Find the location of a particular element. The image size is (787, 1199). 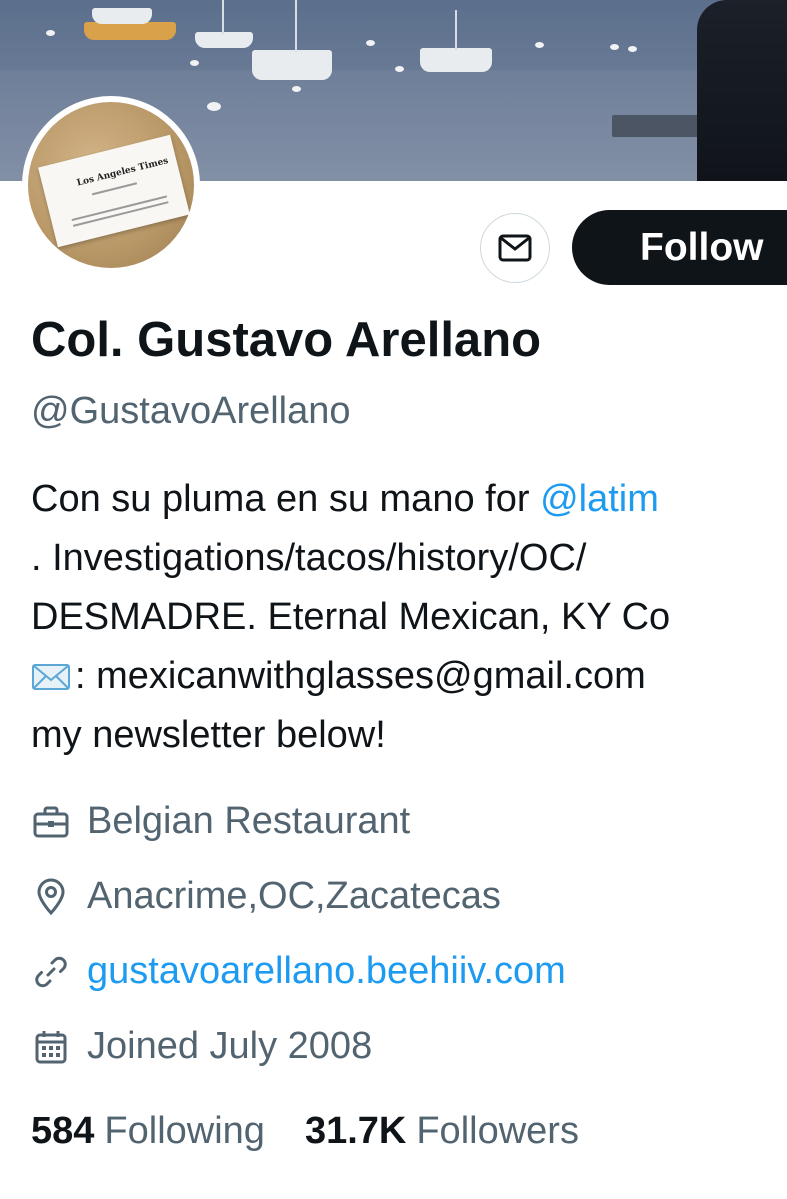

profile-display-name: Col. Gustavo Arellano is located at coordinates (286, 340).